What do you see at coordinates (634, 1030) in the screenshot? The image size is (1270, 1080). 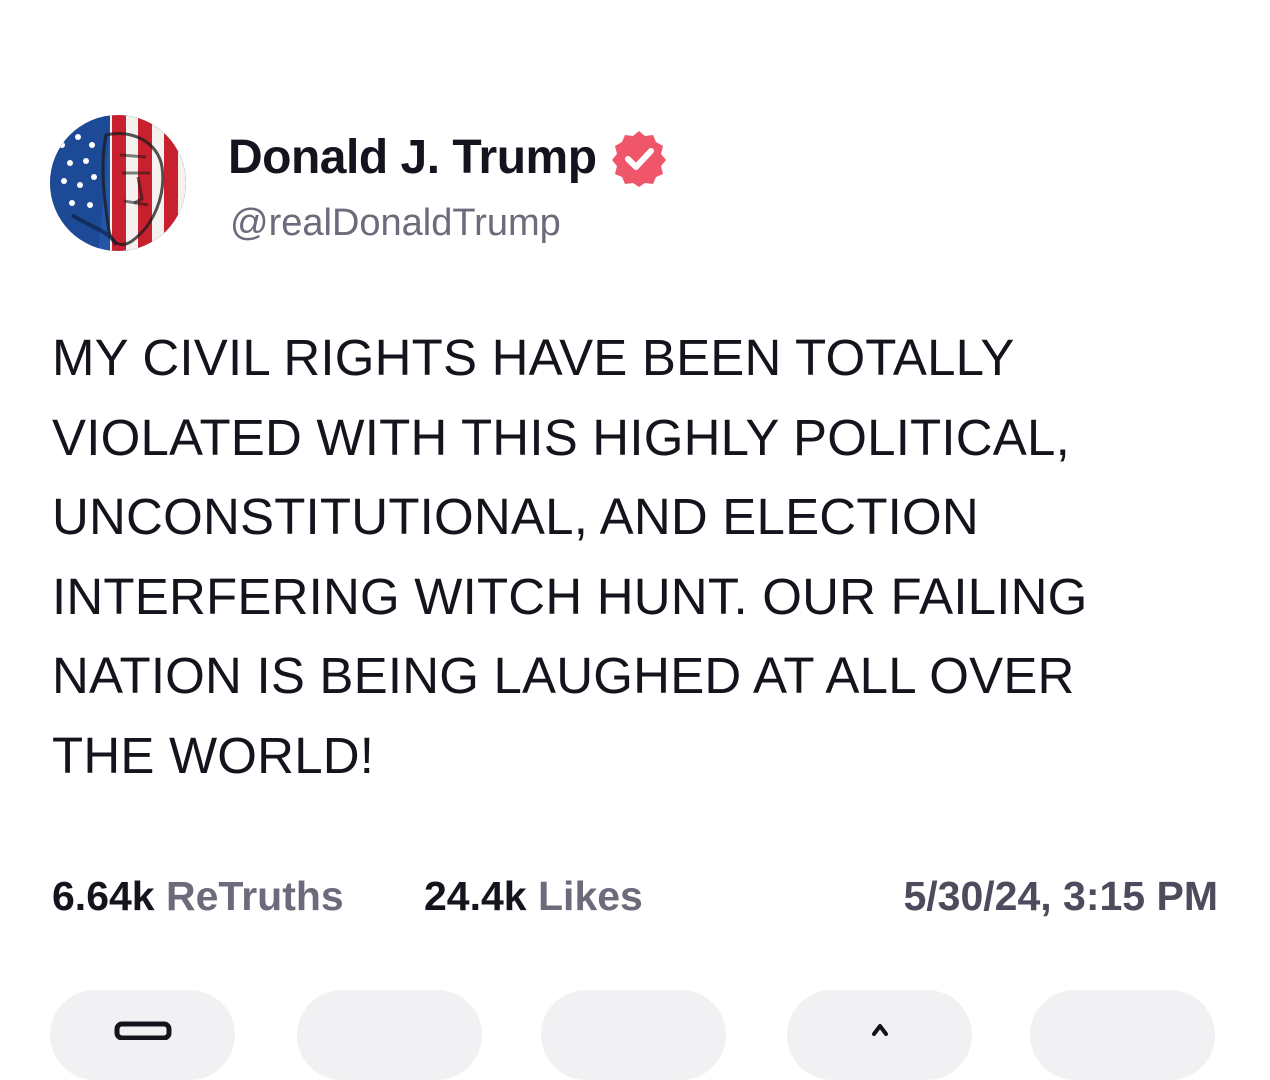 I see `like-icon` at bounding box center [634, 1030].